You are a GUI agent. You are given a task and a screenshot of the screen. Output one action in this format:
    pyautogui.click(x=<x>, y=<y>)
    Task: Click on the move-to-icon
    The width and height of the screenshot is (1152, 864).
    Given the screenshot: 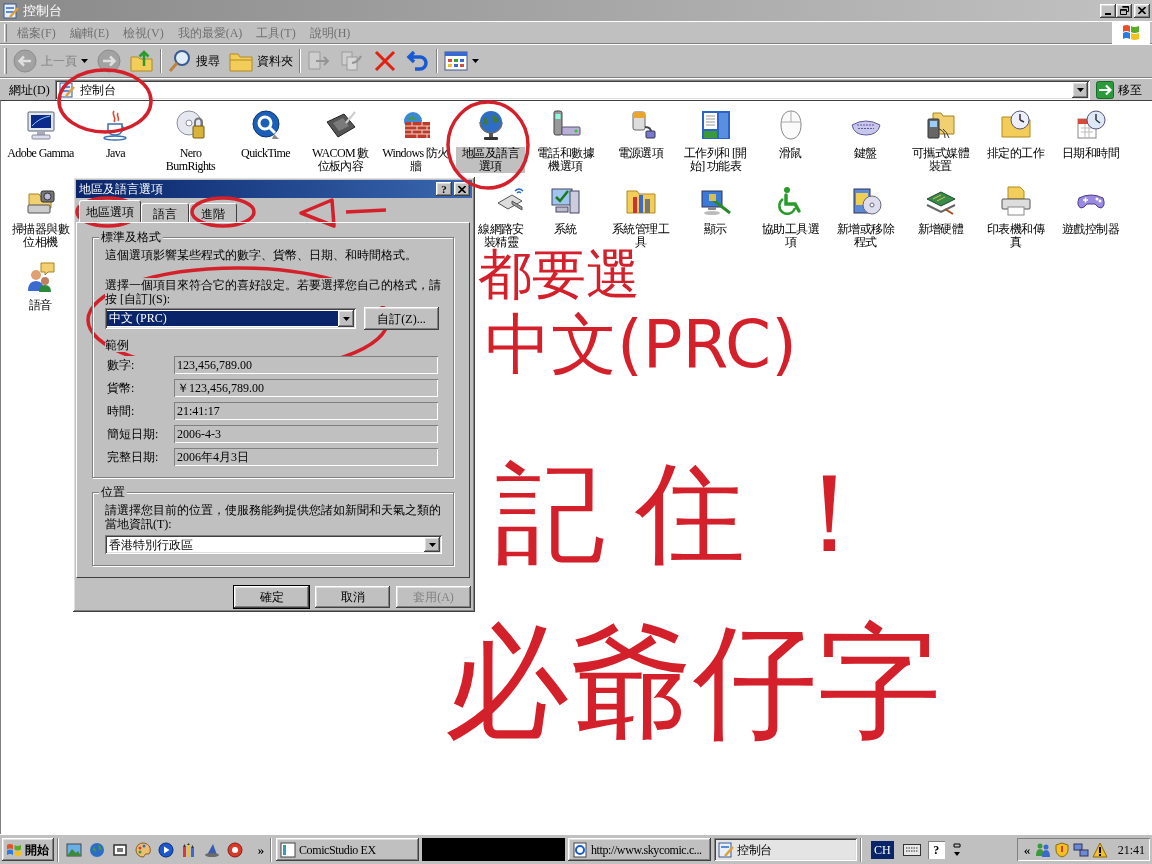 What is the action you would take?
    pyautogui.click(x=319, y=61)
    